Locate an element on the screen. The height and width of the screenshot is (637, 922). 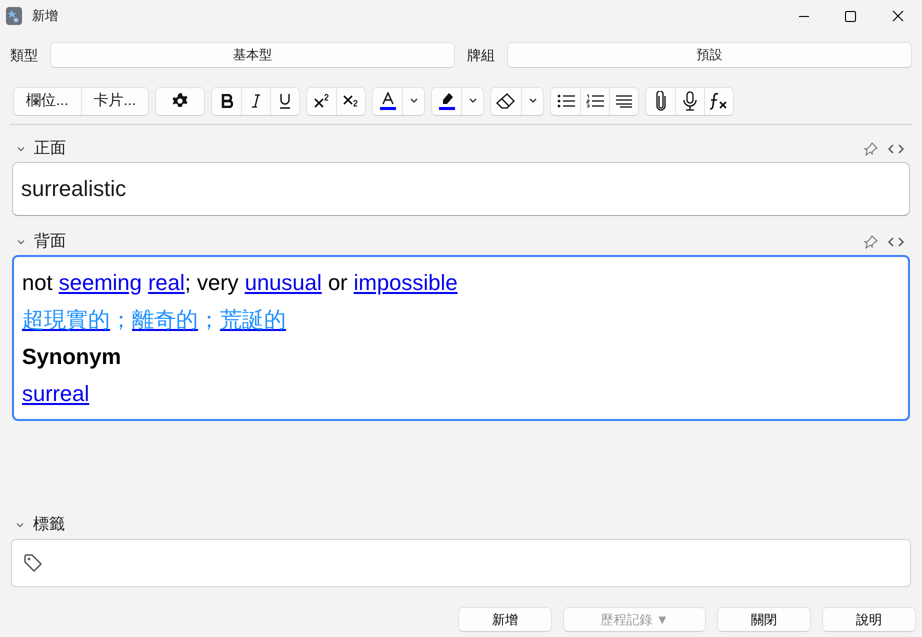
note-type-label: 類型 is located at coordinates (24, 55).